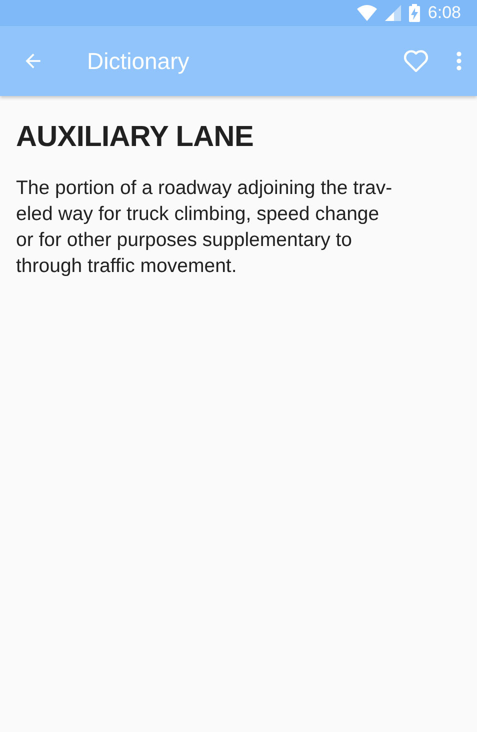 This screenshot has height=732, width=477. What do you see at coordinates (366, 13) in the screenshot?
I see `wifi-icon` at bounding box center [366, 13].